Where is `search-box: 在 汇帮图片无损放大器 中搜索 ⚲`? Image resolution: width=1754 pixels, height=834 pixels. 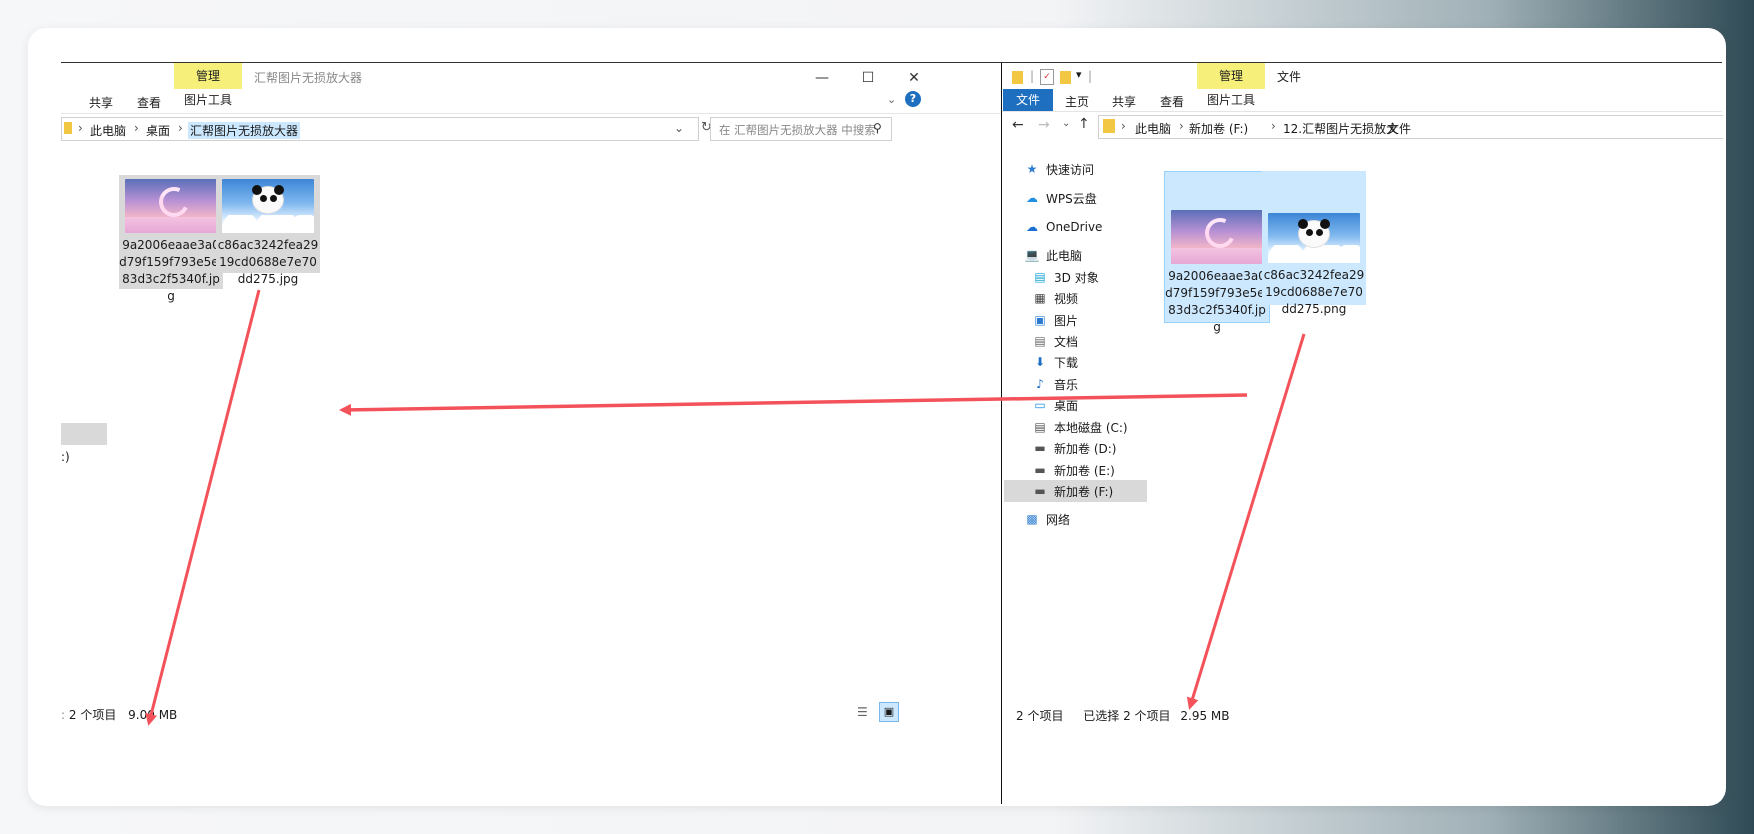 search-box: 在 汇帮图片无损放大器 中搜索 ⚲ is located at coordinates (801, 129).